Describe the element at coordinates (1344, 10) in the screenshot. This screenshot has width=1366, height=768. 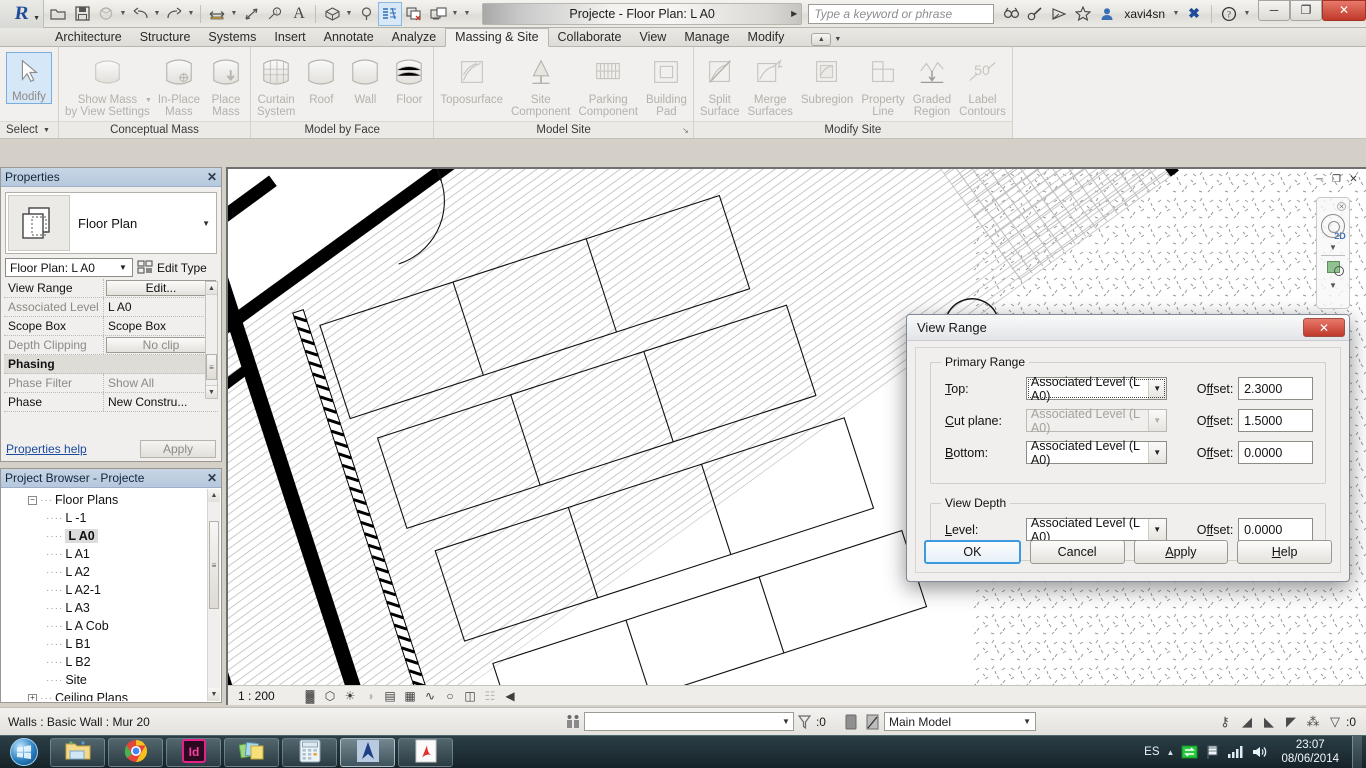
I see `close-button: ✕` at that location.